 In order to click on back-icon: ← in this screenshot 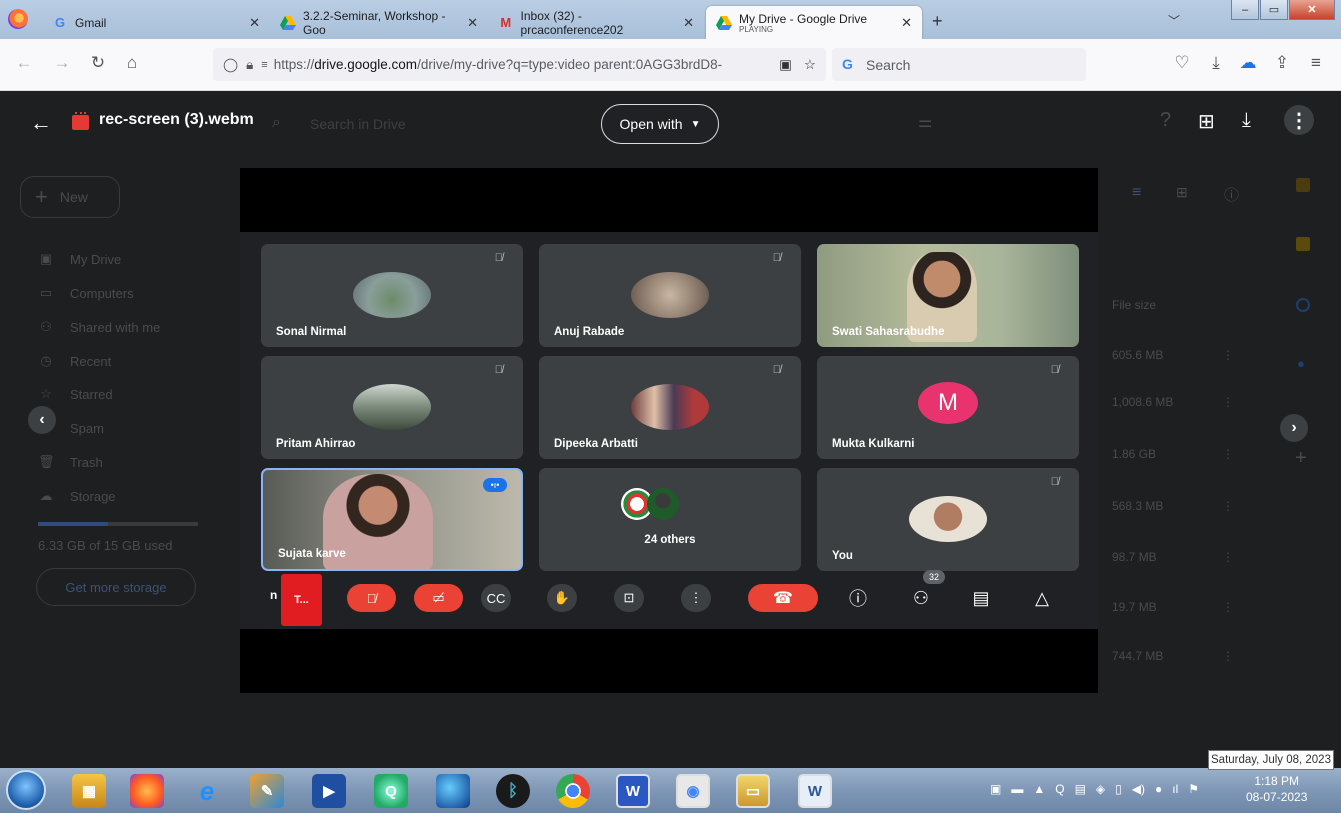, I will do `click(24, 63)`.